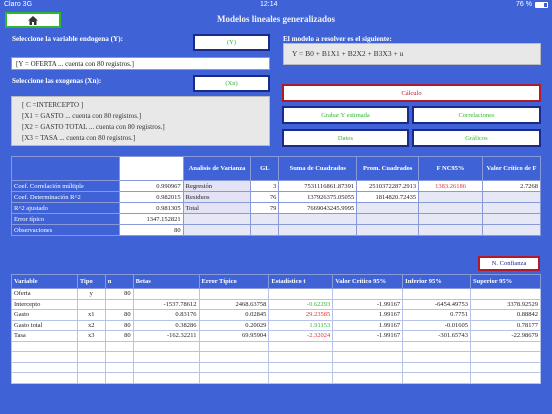 The image size is (552, 414). What do you see at coordinates (301, 281) in the screenshot?
I see `col-t: Estadístico t` at bounding box center [301, 281].